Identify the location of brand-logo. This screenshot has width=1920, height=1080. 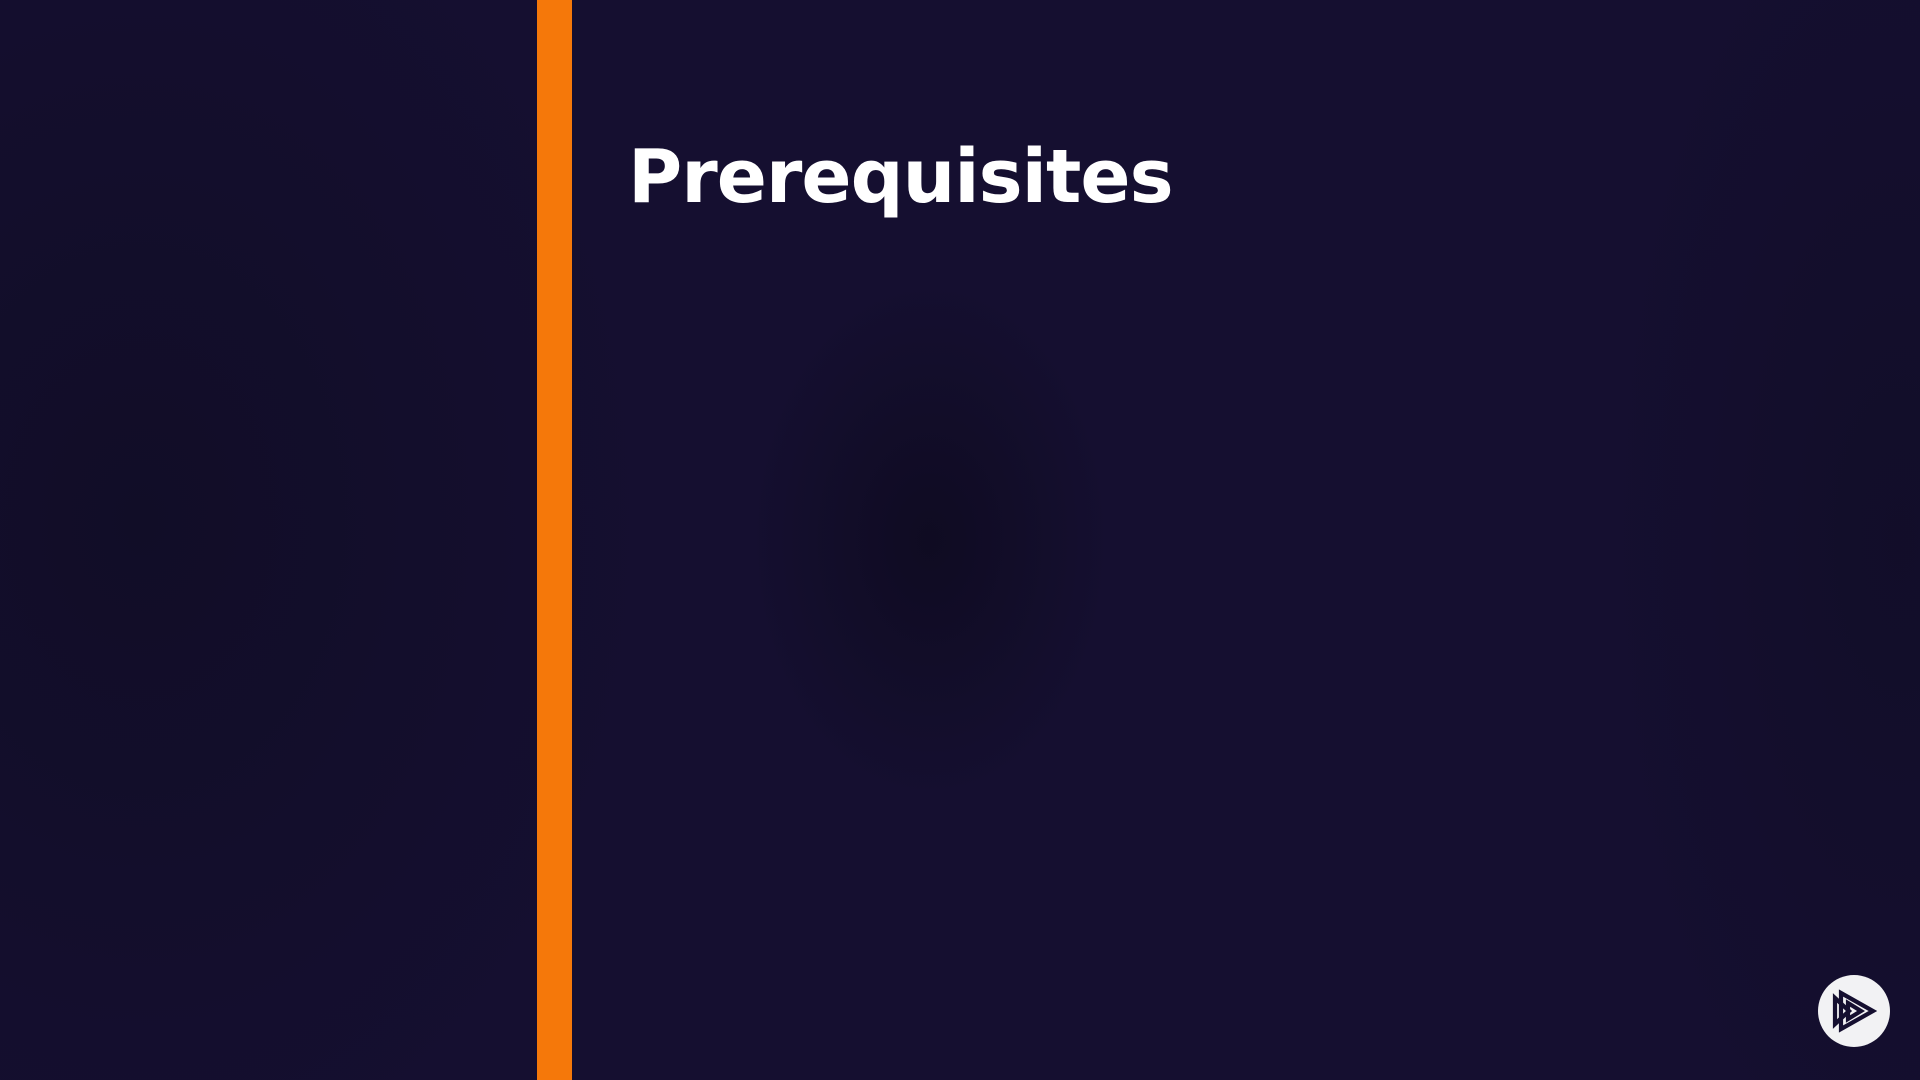
(1854, 1011).